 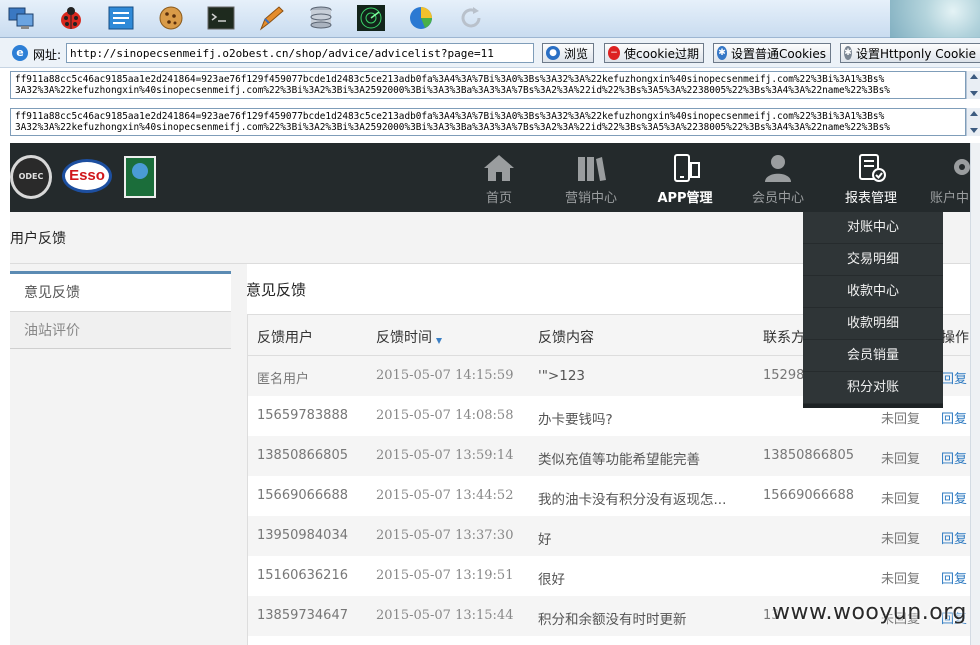 I want to click on sidebar-item-station-review: 油站评价, so click(x=120, y=330).